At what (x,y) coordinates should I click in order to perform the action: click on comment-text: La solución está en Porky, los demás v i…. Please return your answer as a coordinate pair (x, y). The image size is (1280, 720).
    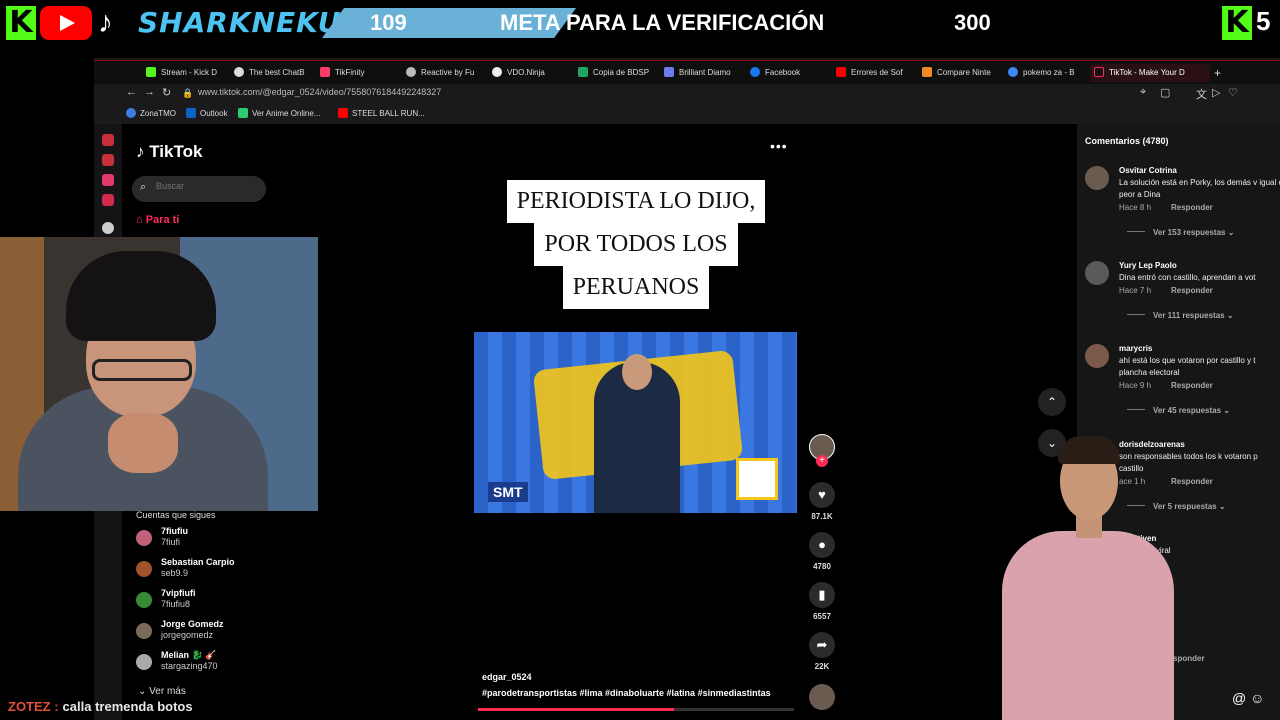
    Looking at the image, I should click on (1199, 188).